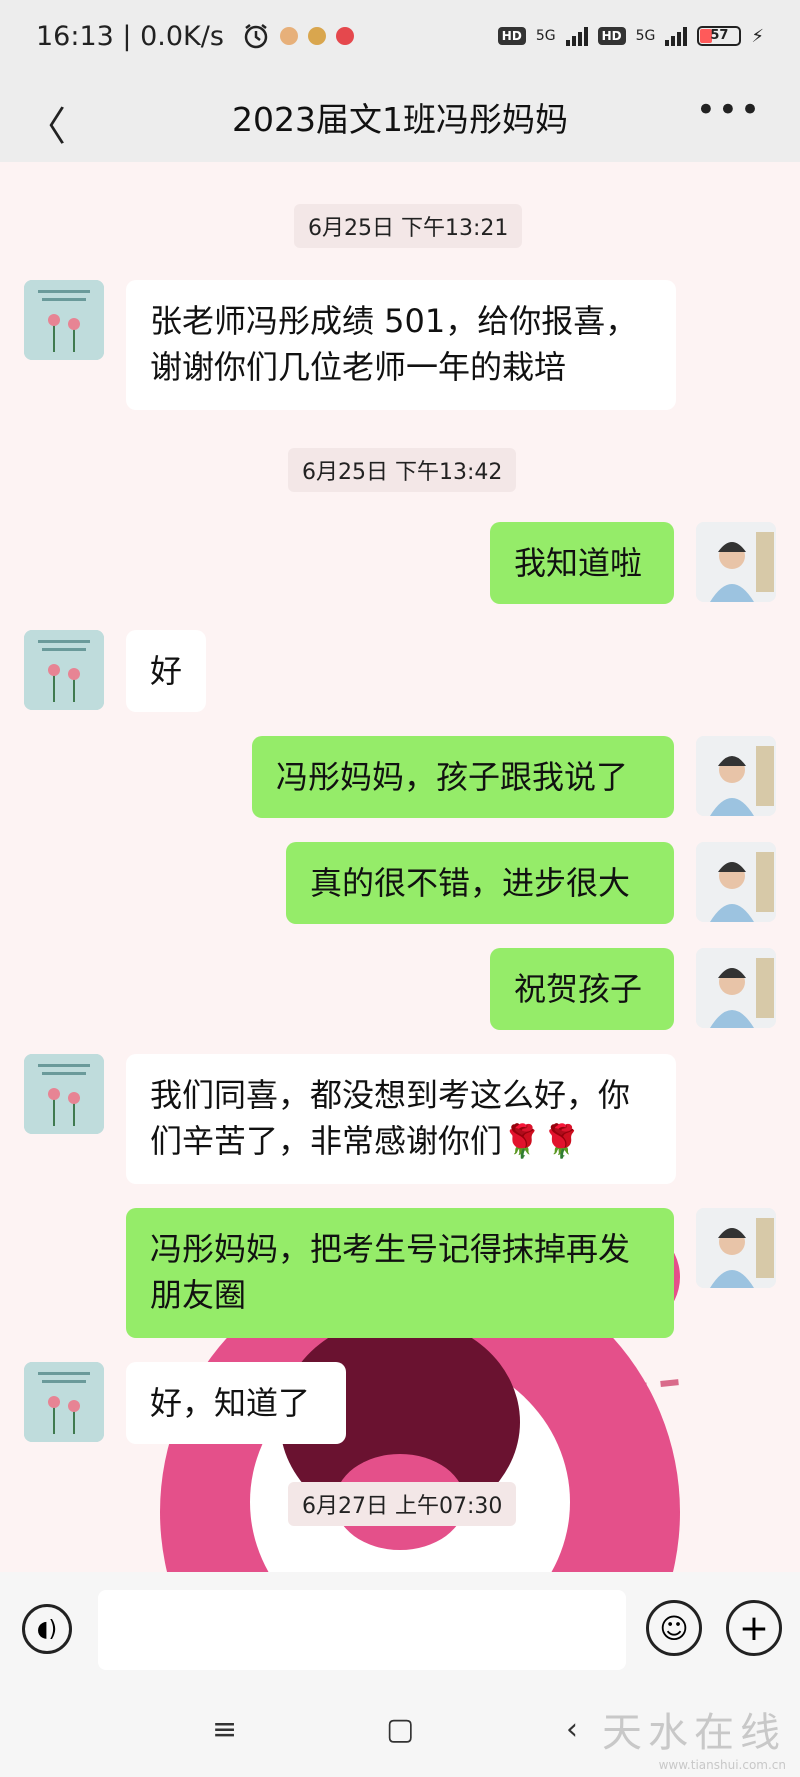  I want to click on back-chevron-icon: 〈, so click(46, 123).